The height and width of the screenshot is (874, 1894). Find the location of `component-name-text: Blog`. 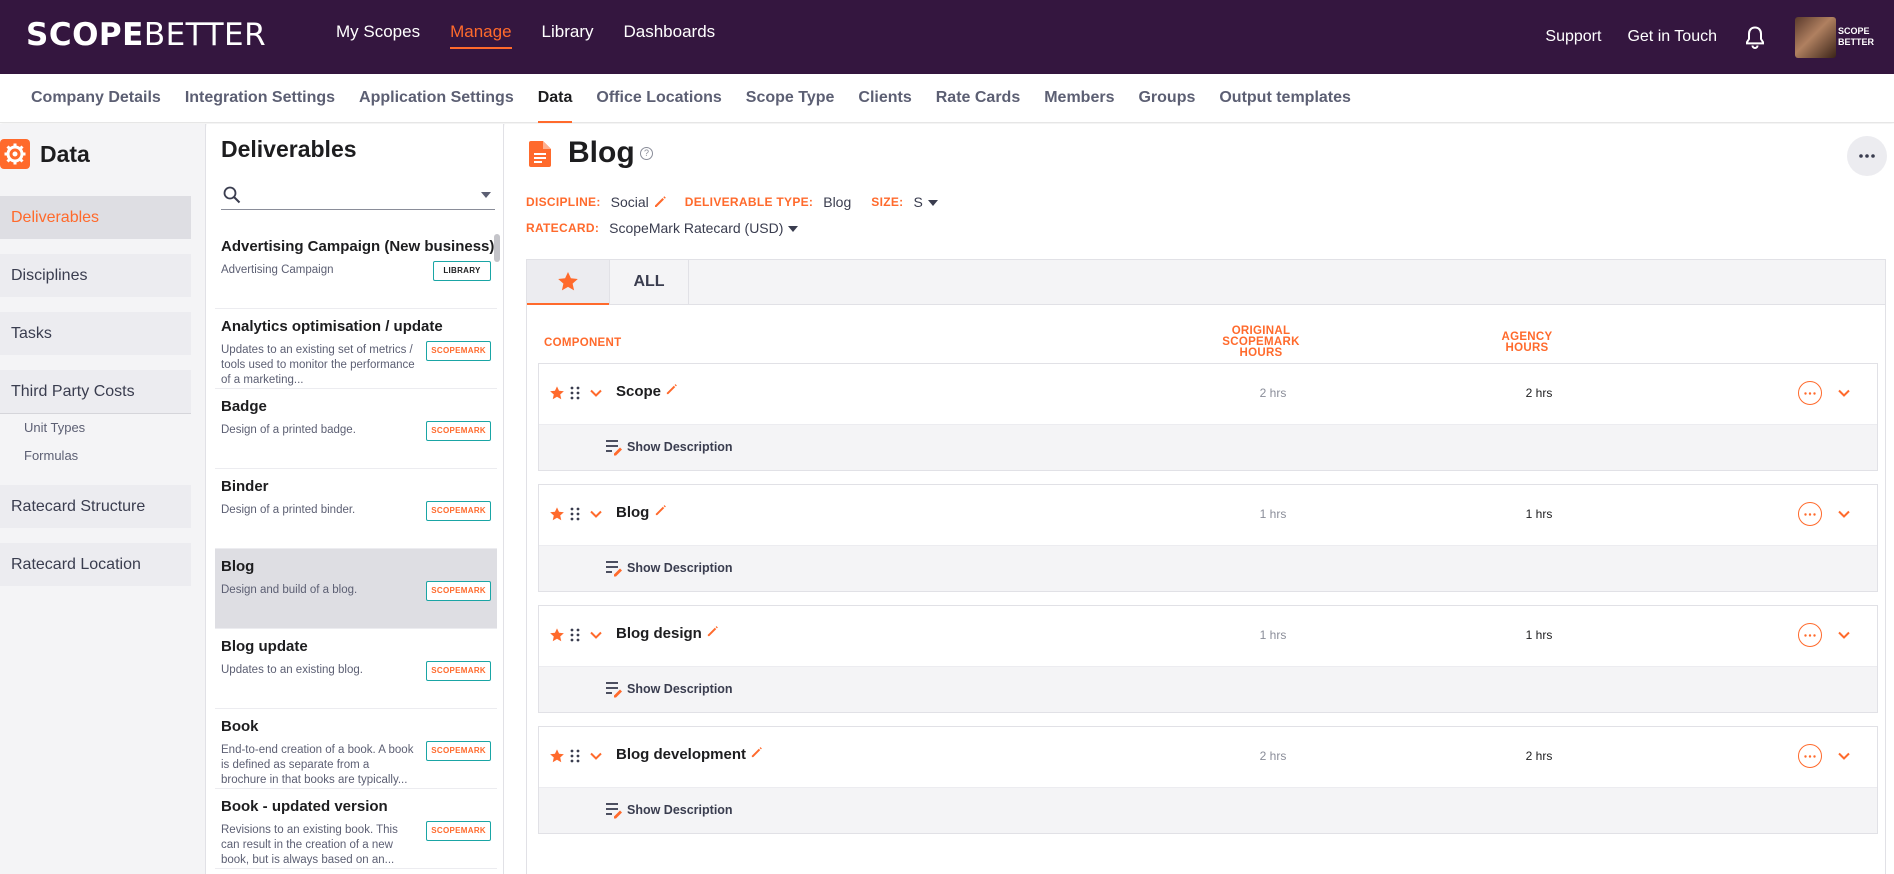

component-name-text: Blog is located at coordinates (633, 512).